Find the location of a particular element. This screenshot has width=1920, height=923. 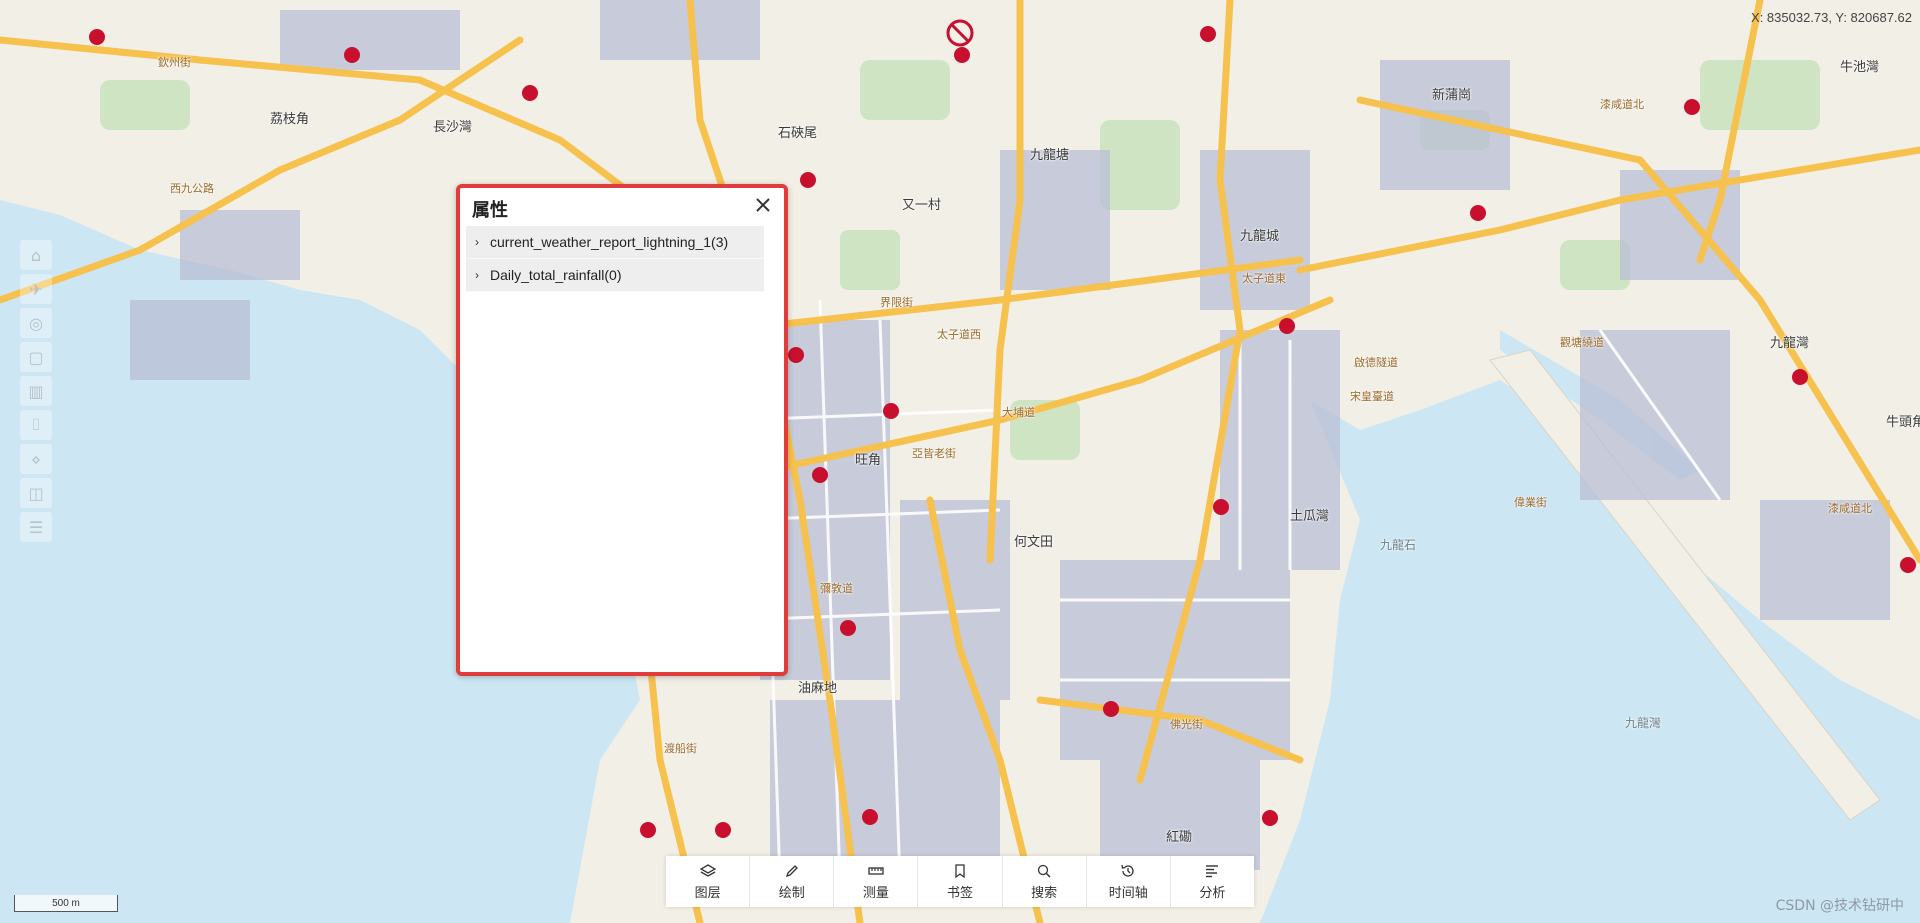

analysis-button: 分析 is located at coordinates (1212, 881).